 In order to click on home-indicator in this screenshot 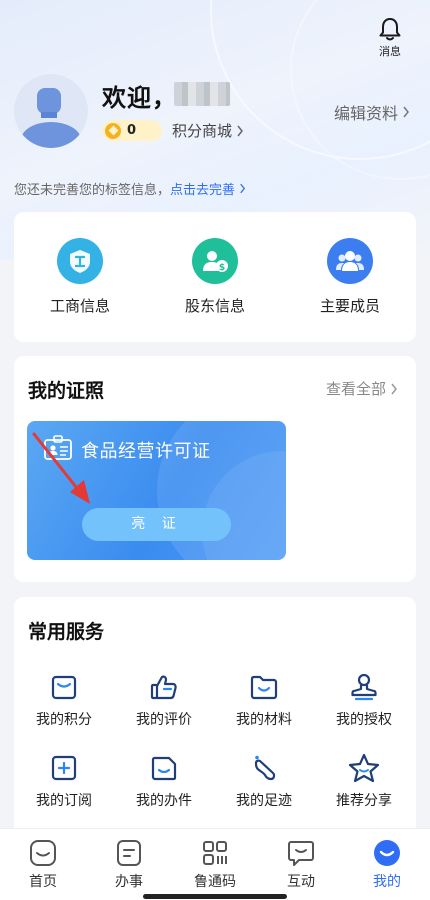, I will do `click(215, 896)`.